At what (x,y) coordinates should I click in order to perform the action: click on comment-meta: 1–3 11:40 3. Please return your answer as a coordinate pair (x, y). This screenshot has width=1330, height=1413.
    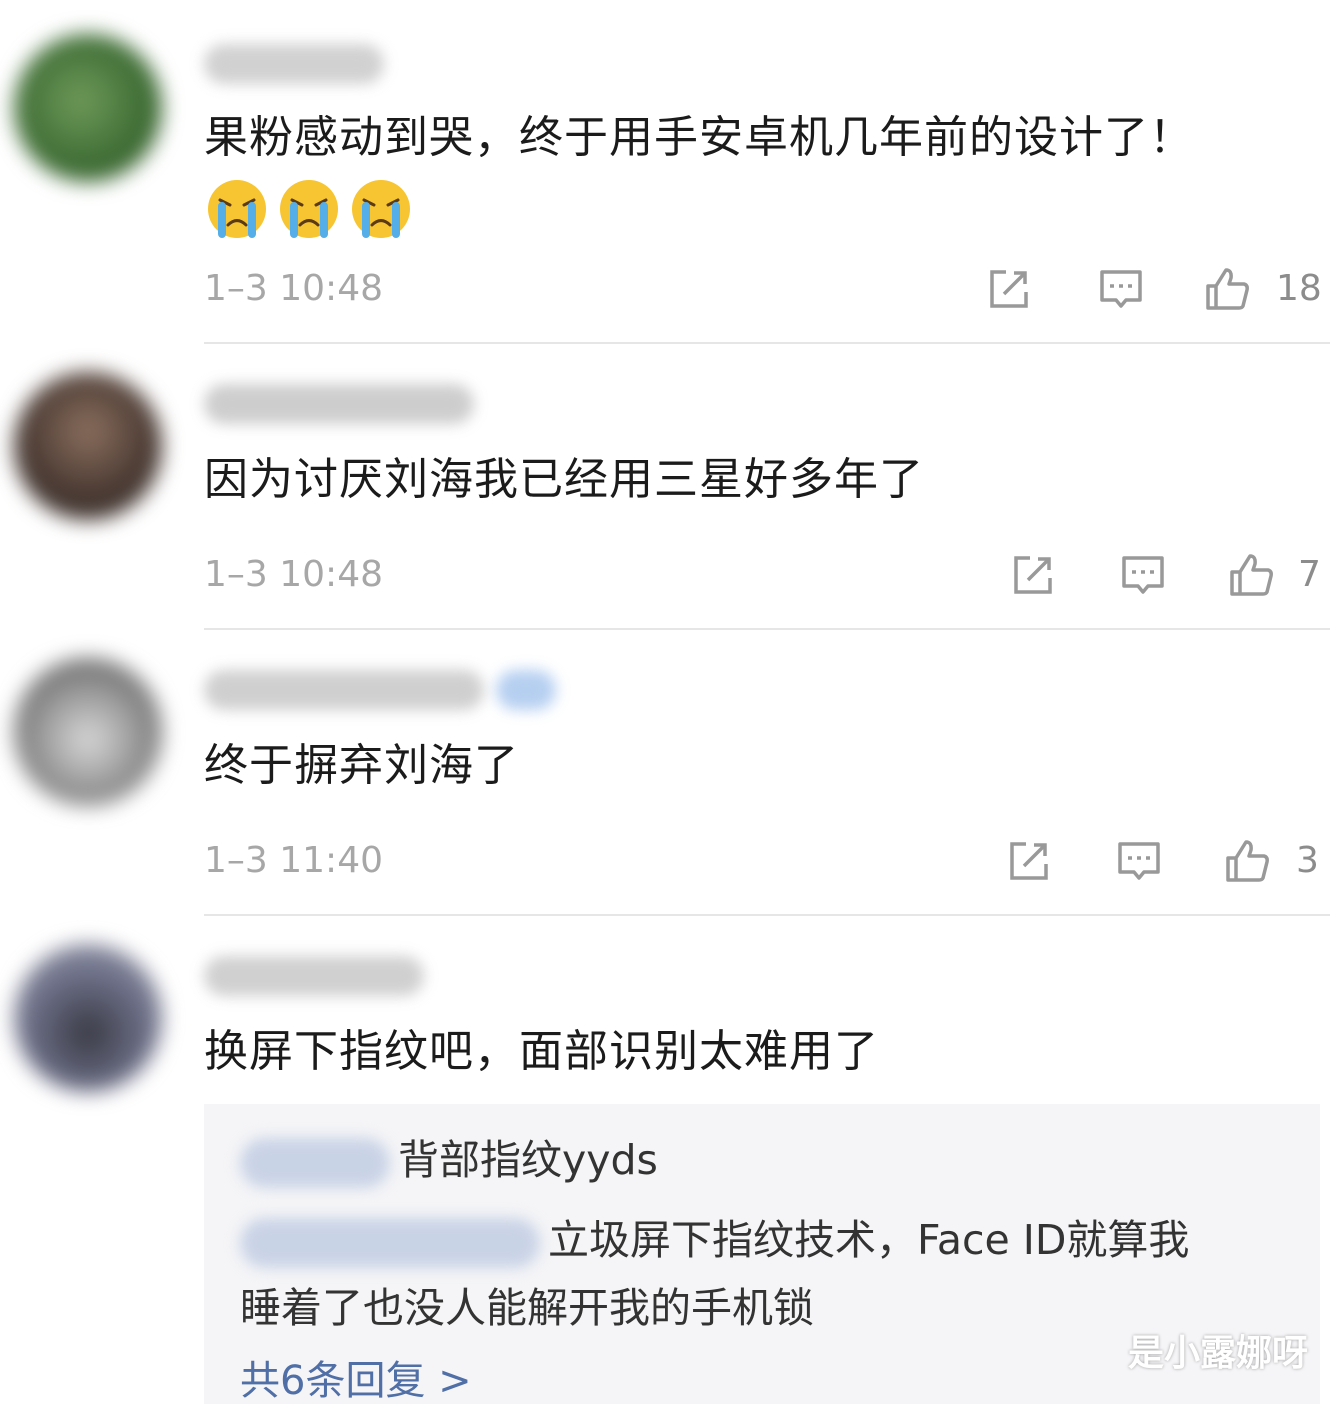
    Looking at the image, I should click on (761, 861).